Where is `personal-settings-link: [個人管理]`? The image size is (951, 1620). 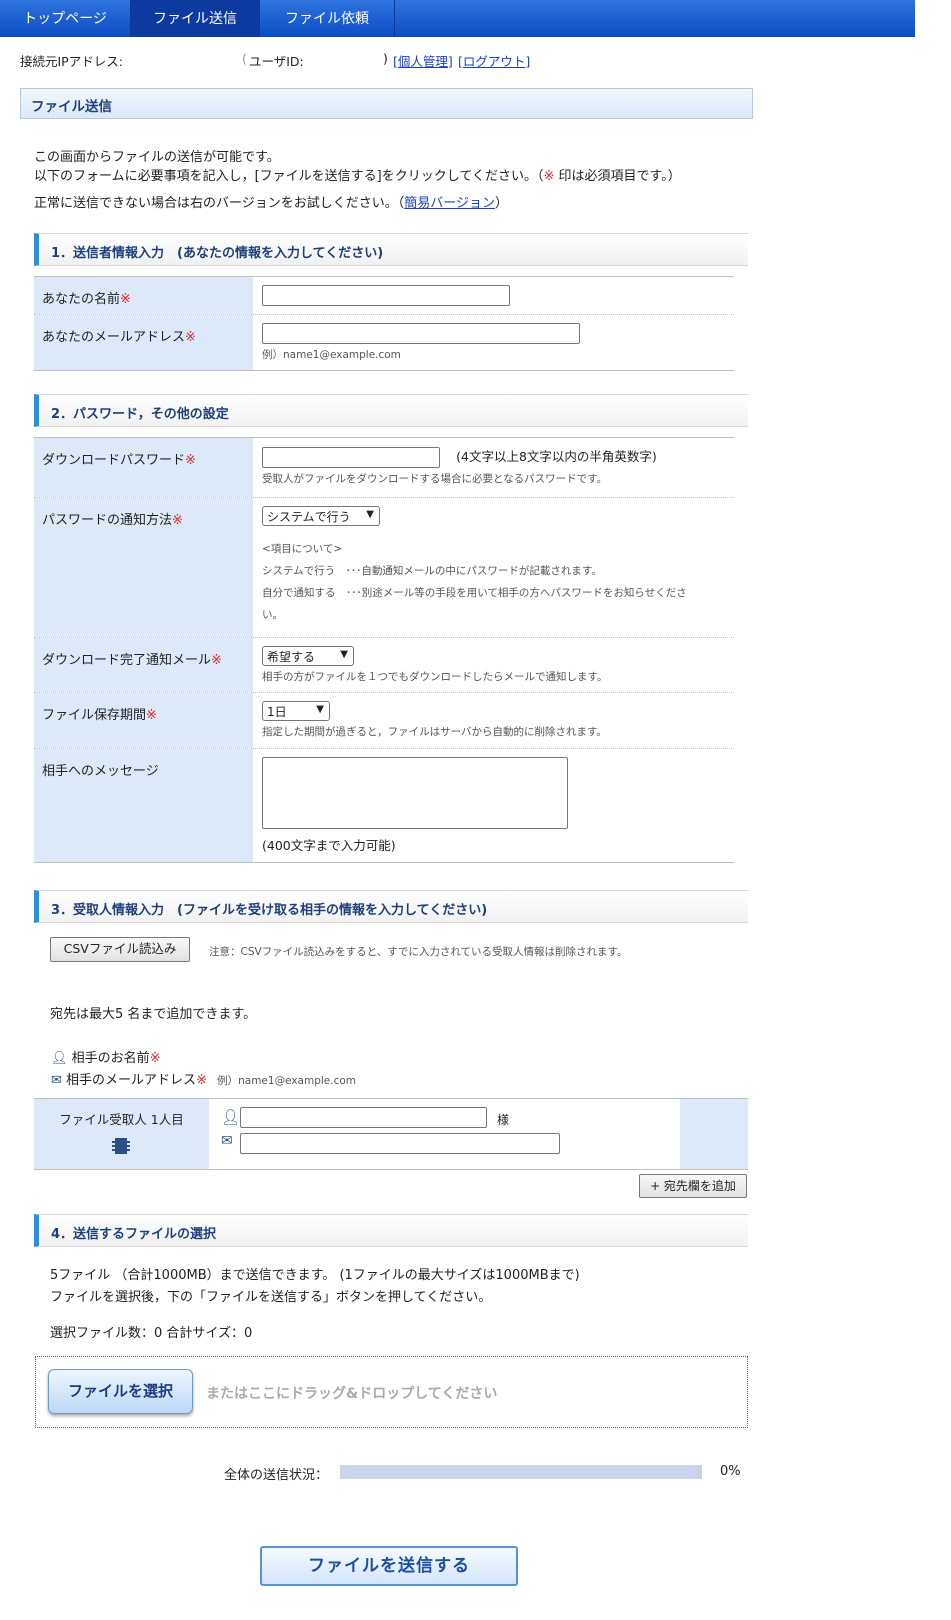
personal-settings-link: [個人管理] is located at coordinates (423, 61).